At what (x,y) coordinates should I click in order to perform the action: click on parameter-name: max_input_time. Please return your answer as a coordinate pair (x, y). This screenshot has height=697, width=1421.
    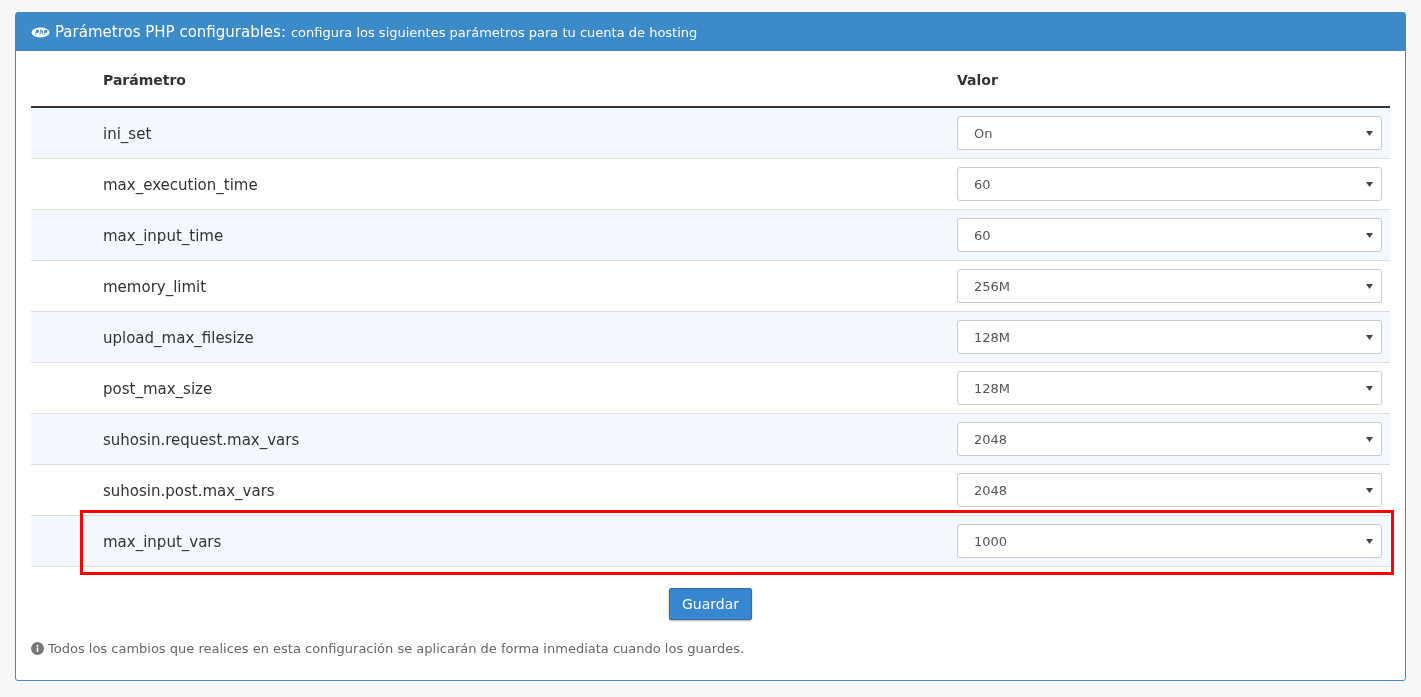
    Looking at the image, I should click on (163, 235).